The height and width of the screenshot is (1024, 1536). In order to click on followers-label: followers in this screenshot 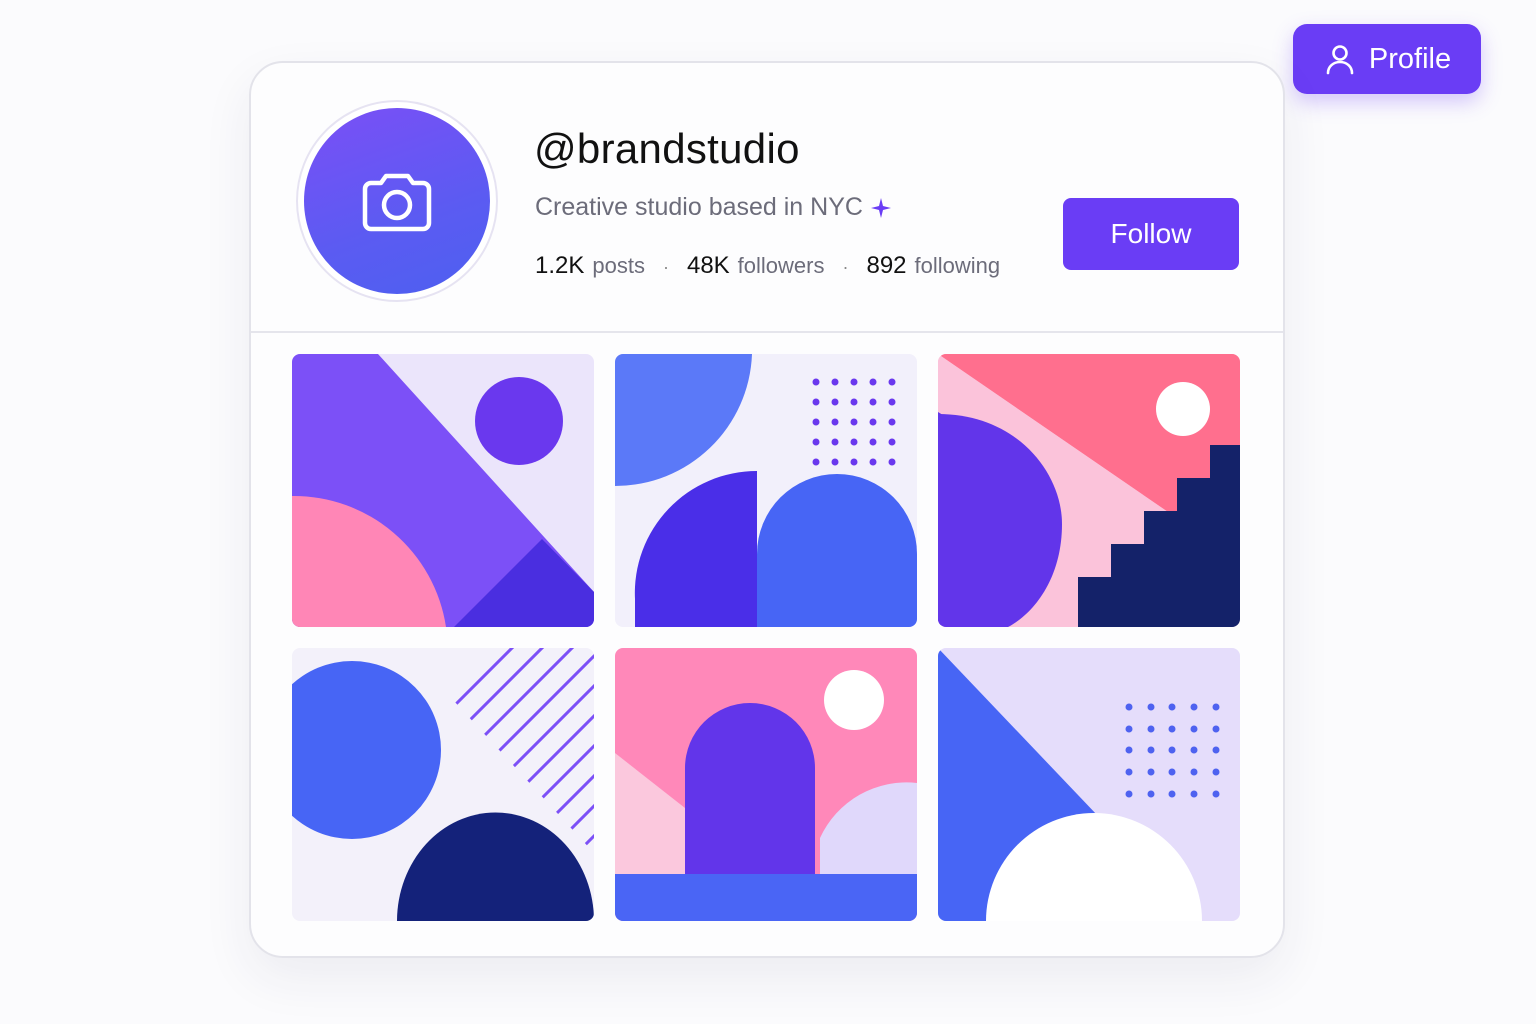, I will do `click(781, 265)`.